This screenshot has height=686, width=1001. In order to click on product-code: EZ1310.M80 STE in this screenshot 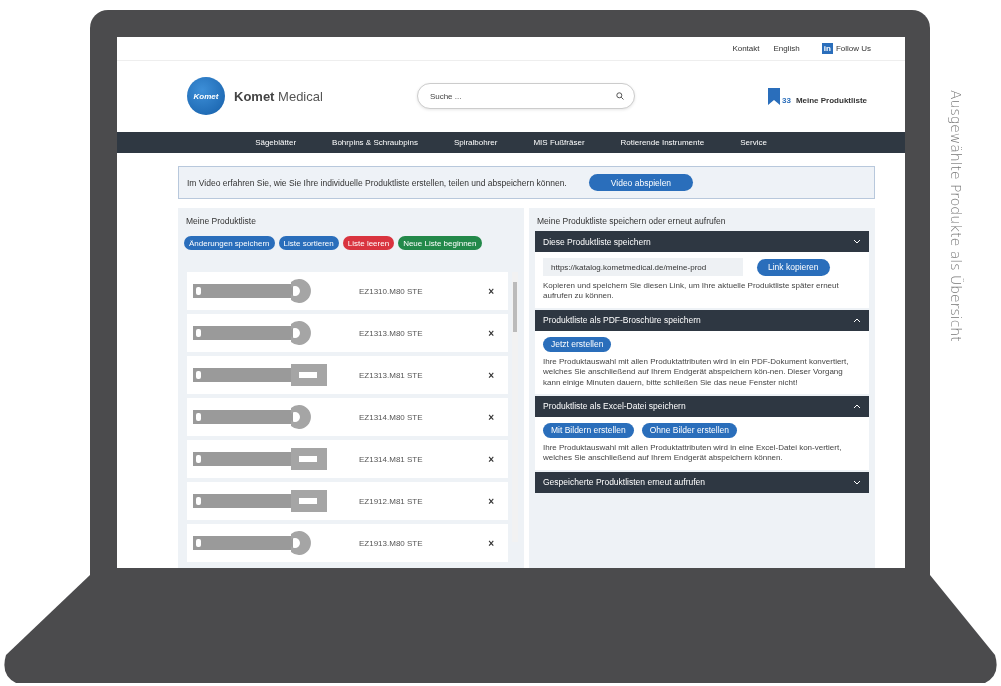, I will do `click(391, 291)`.